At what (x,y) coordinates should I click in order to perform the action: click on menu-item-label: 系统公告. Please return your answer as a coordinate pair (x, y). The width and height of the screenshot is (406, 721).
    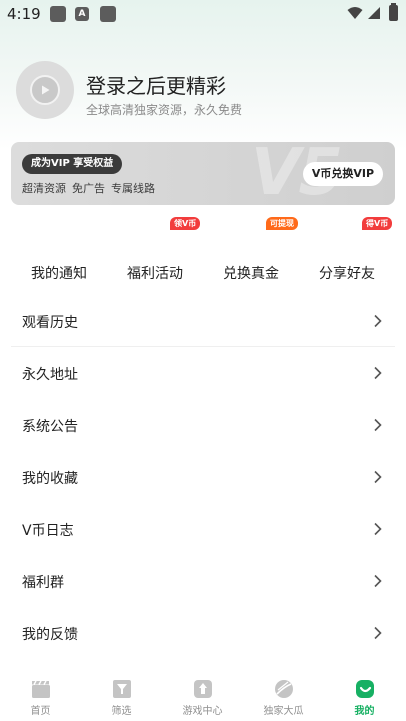
    Looking at the image, I should click on (50, 427).